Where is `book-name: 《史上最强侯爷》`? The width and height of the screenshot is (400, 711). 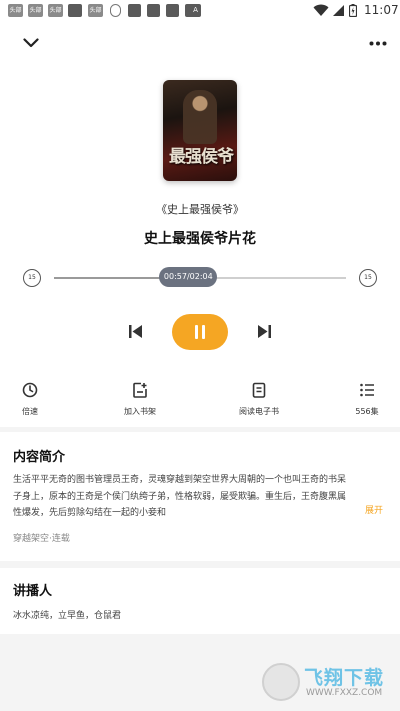 book-name: 《史上最强侯爷》 is located at coordinates (200, 209).